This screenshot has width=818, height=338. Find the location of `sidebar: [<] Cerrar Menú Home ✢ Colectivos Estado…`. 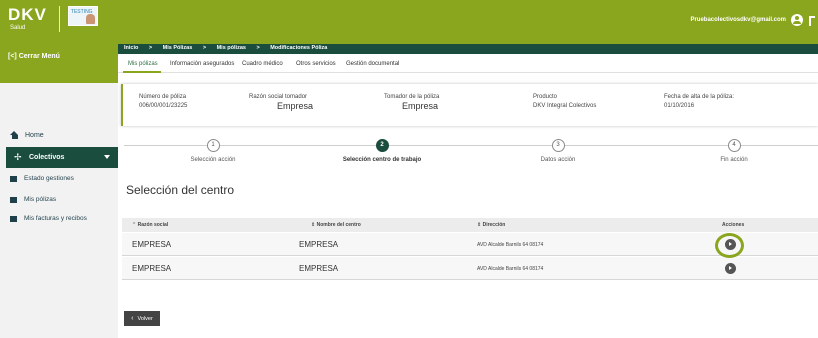

sidebar: [<] Cerrar Menú Home ✢ Colectivos Estado… is located at coordinates (59, 191).